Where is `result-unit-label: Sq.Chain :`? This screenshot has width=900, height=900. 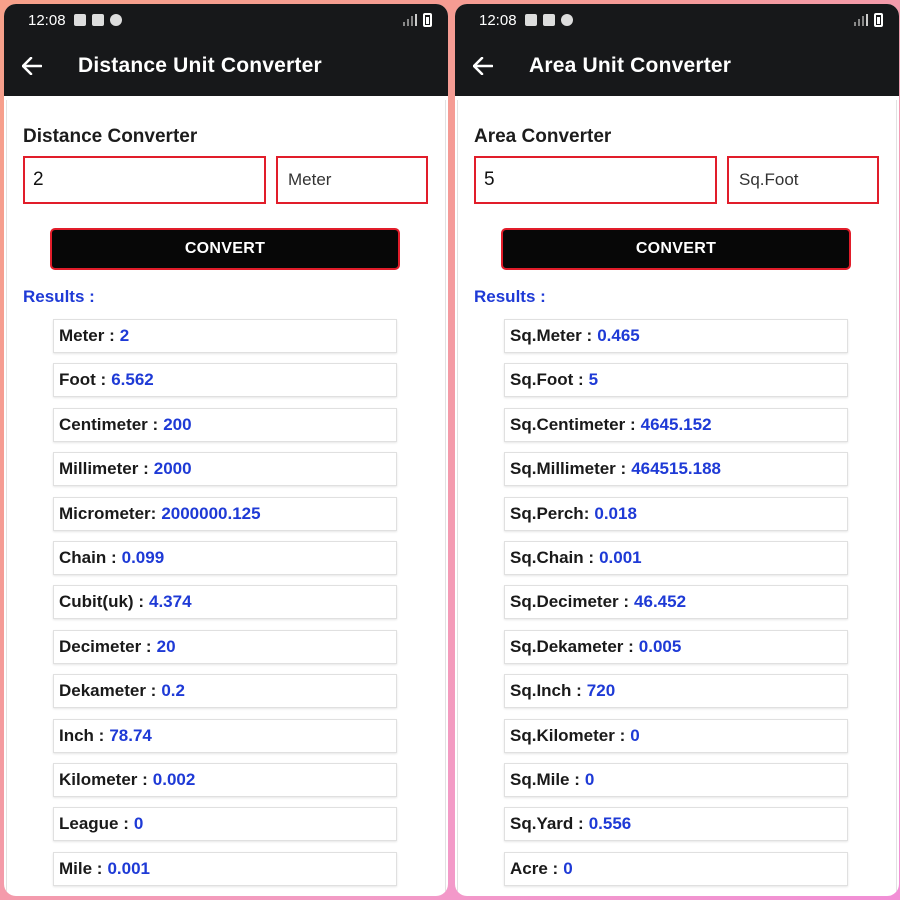 result-unit-label: Sq.Chain : is located at coordinates (552, 557).